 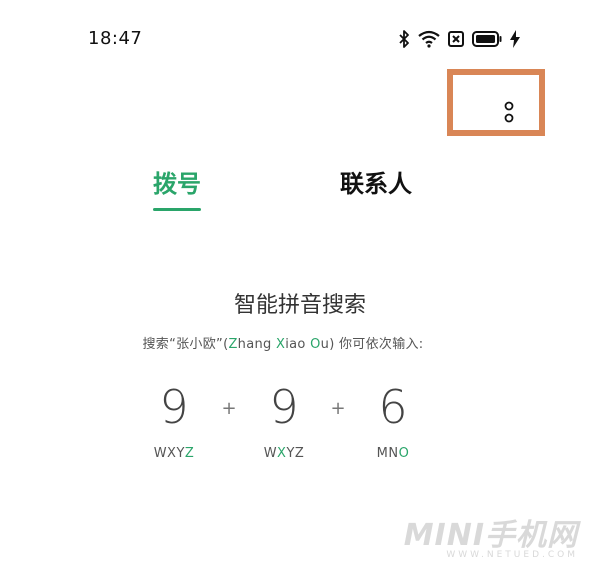 What do you see at coordinates (177, 181) in the screenshot?
I see `tab-dial: 拨号` at bounding box center [177, 181].